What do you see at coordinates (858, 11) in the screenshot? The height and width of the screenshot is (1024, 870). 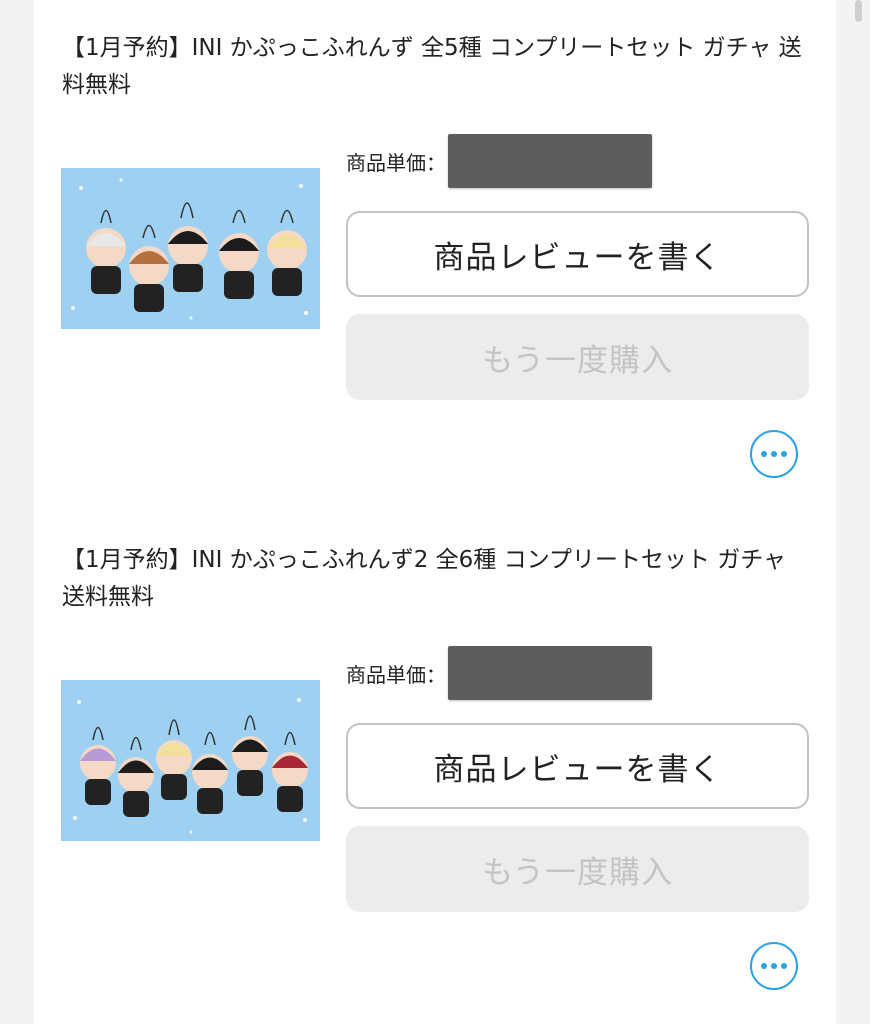 I see `scrollbar-thumb` at bounding box center [858, 11].